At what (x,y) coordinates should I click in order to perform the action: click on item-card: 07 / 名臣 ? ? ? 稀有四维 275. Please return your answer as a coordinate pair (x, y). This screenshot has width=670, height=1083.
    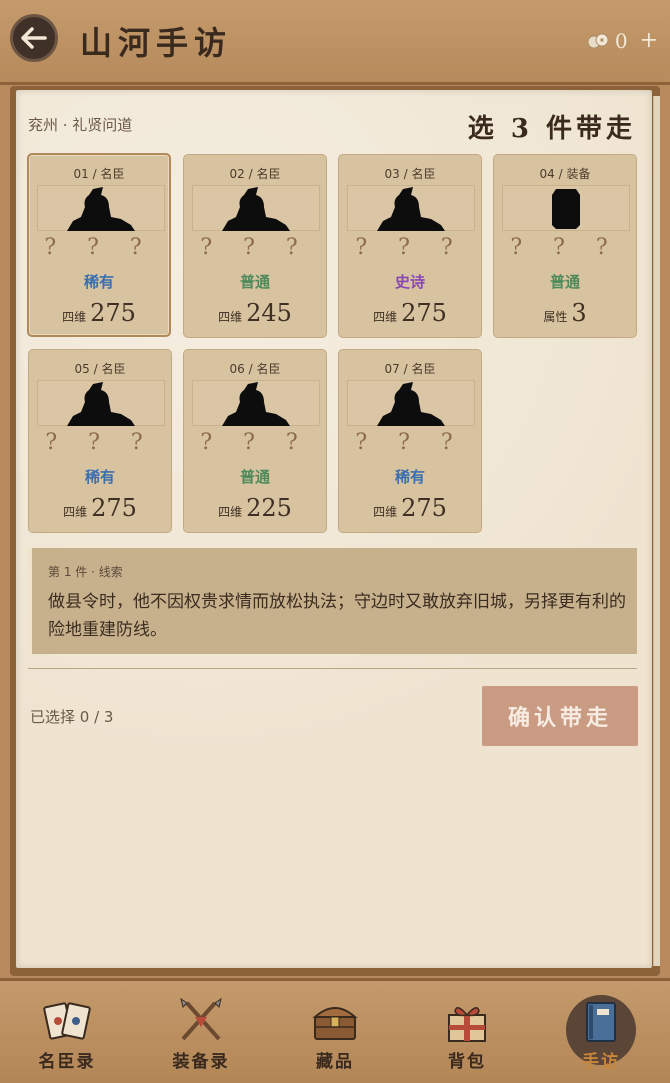
    Looking at the image, I should click on (410, 441).